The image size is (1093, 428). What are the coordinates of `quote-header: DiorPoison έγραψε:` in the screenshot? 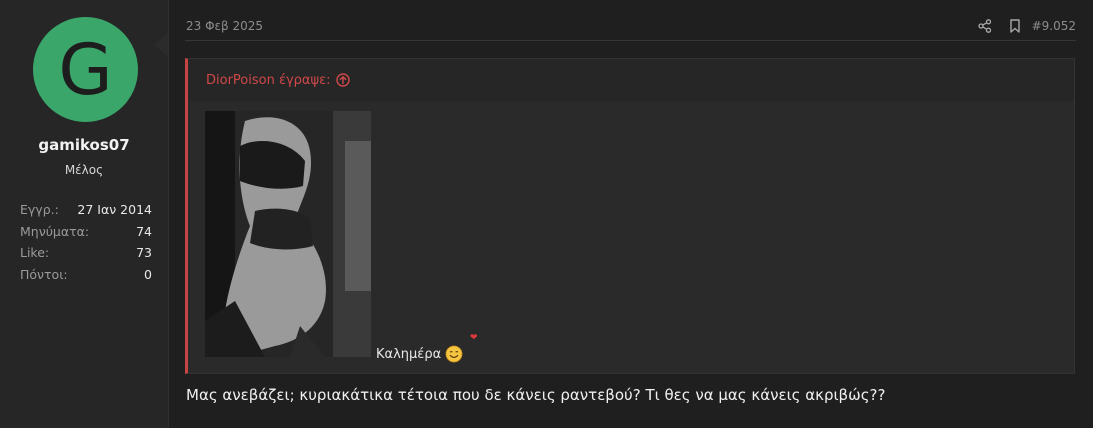 It's located at (631, 80).